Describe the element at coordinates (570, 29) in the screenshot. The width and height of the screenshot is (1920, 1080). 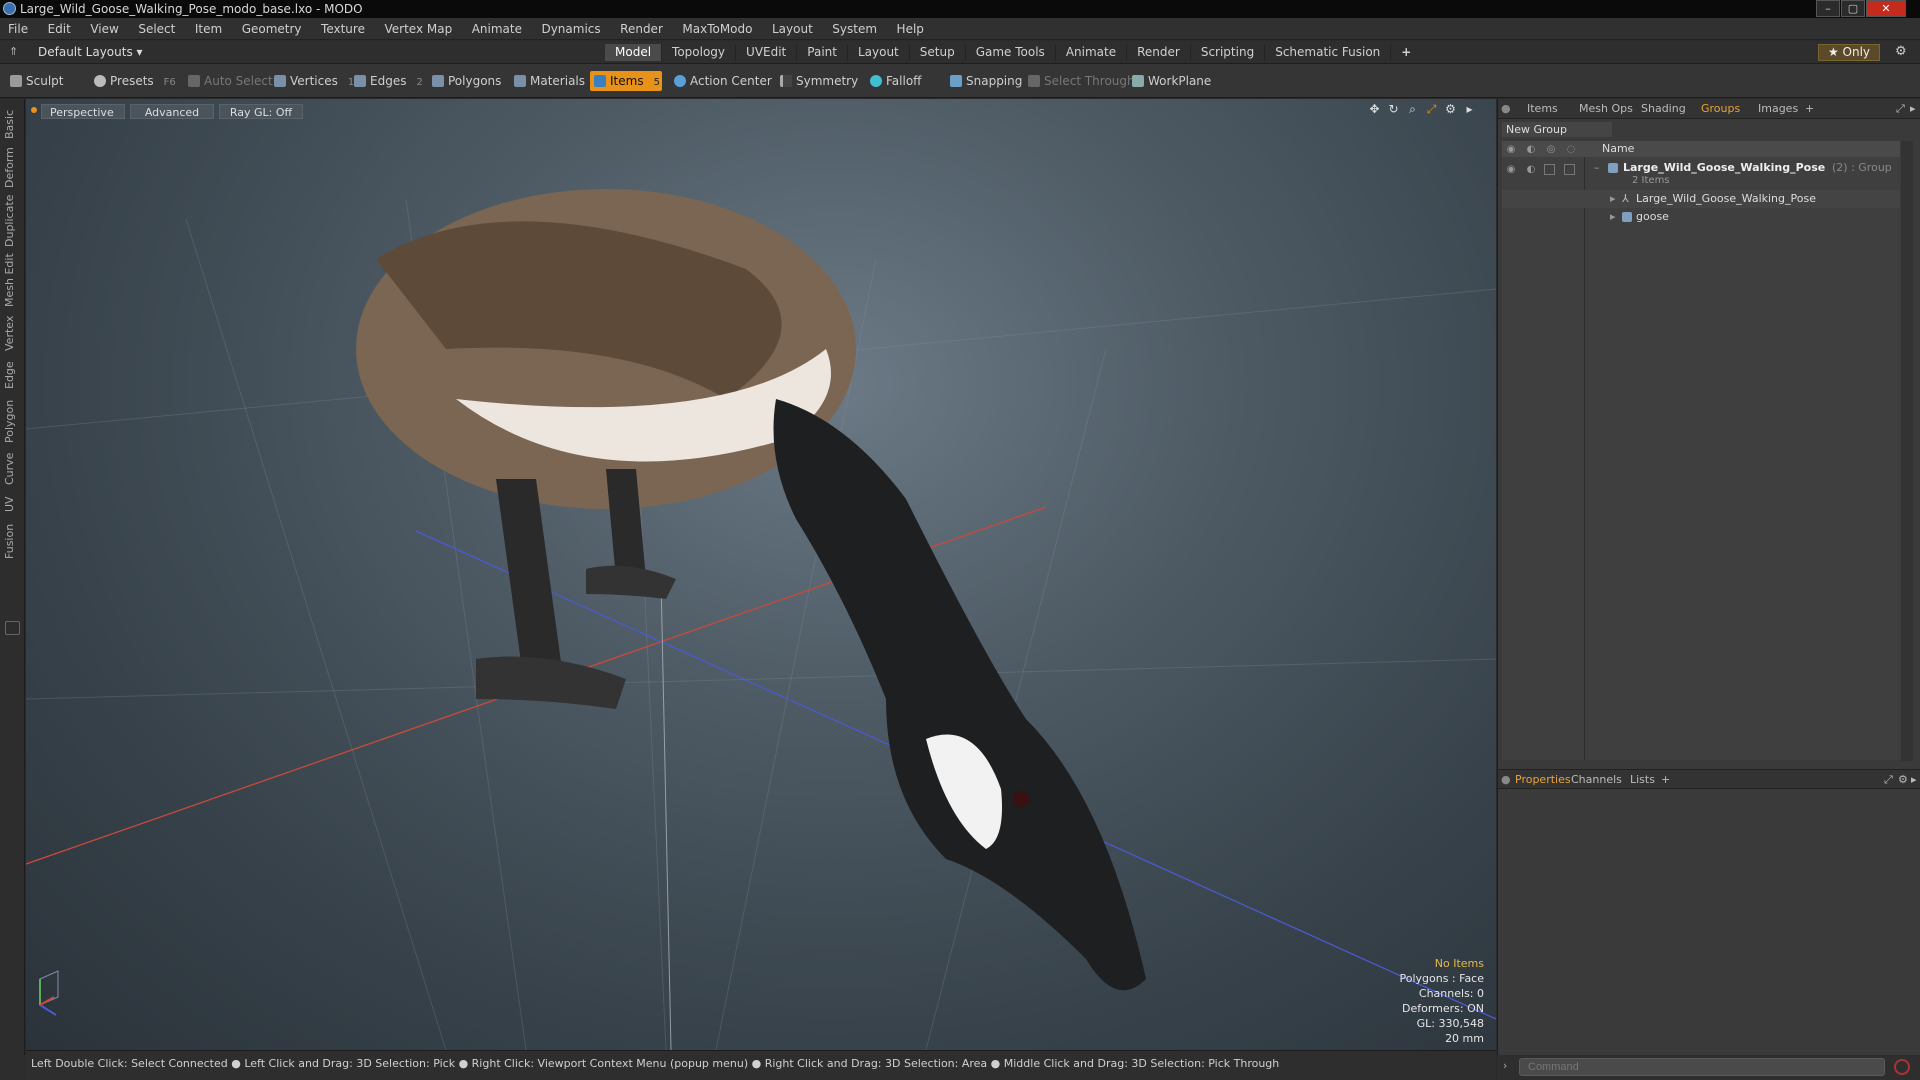
I see `menu-dynamics: Dynamics` at that location.